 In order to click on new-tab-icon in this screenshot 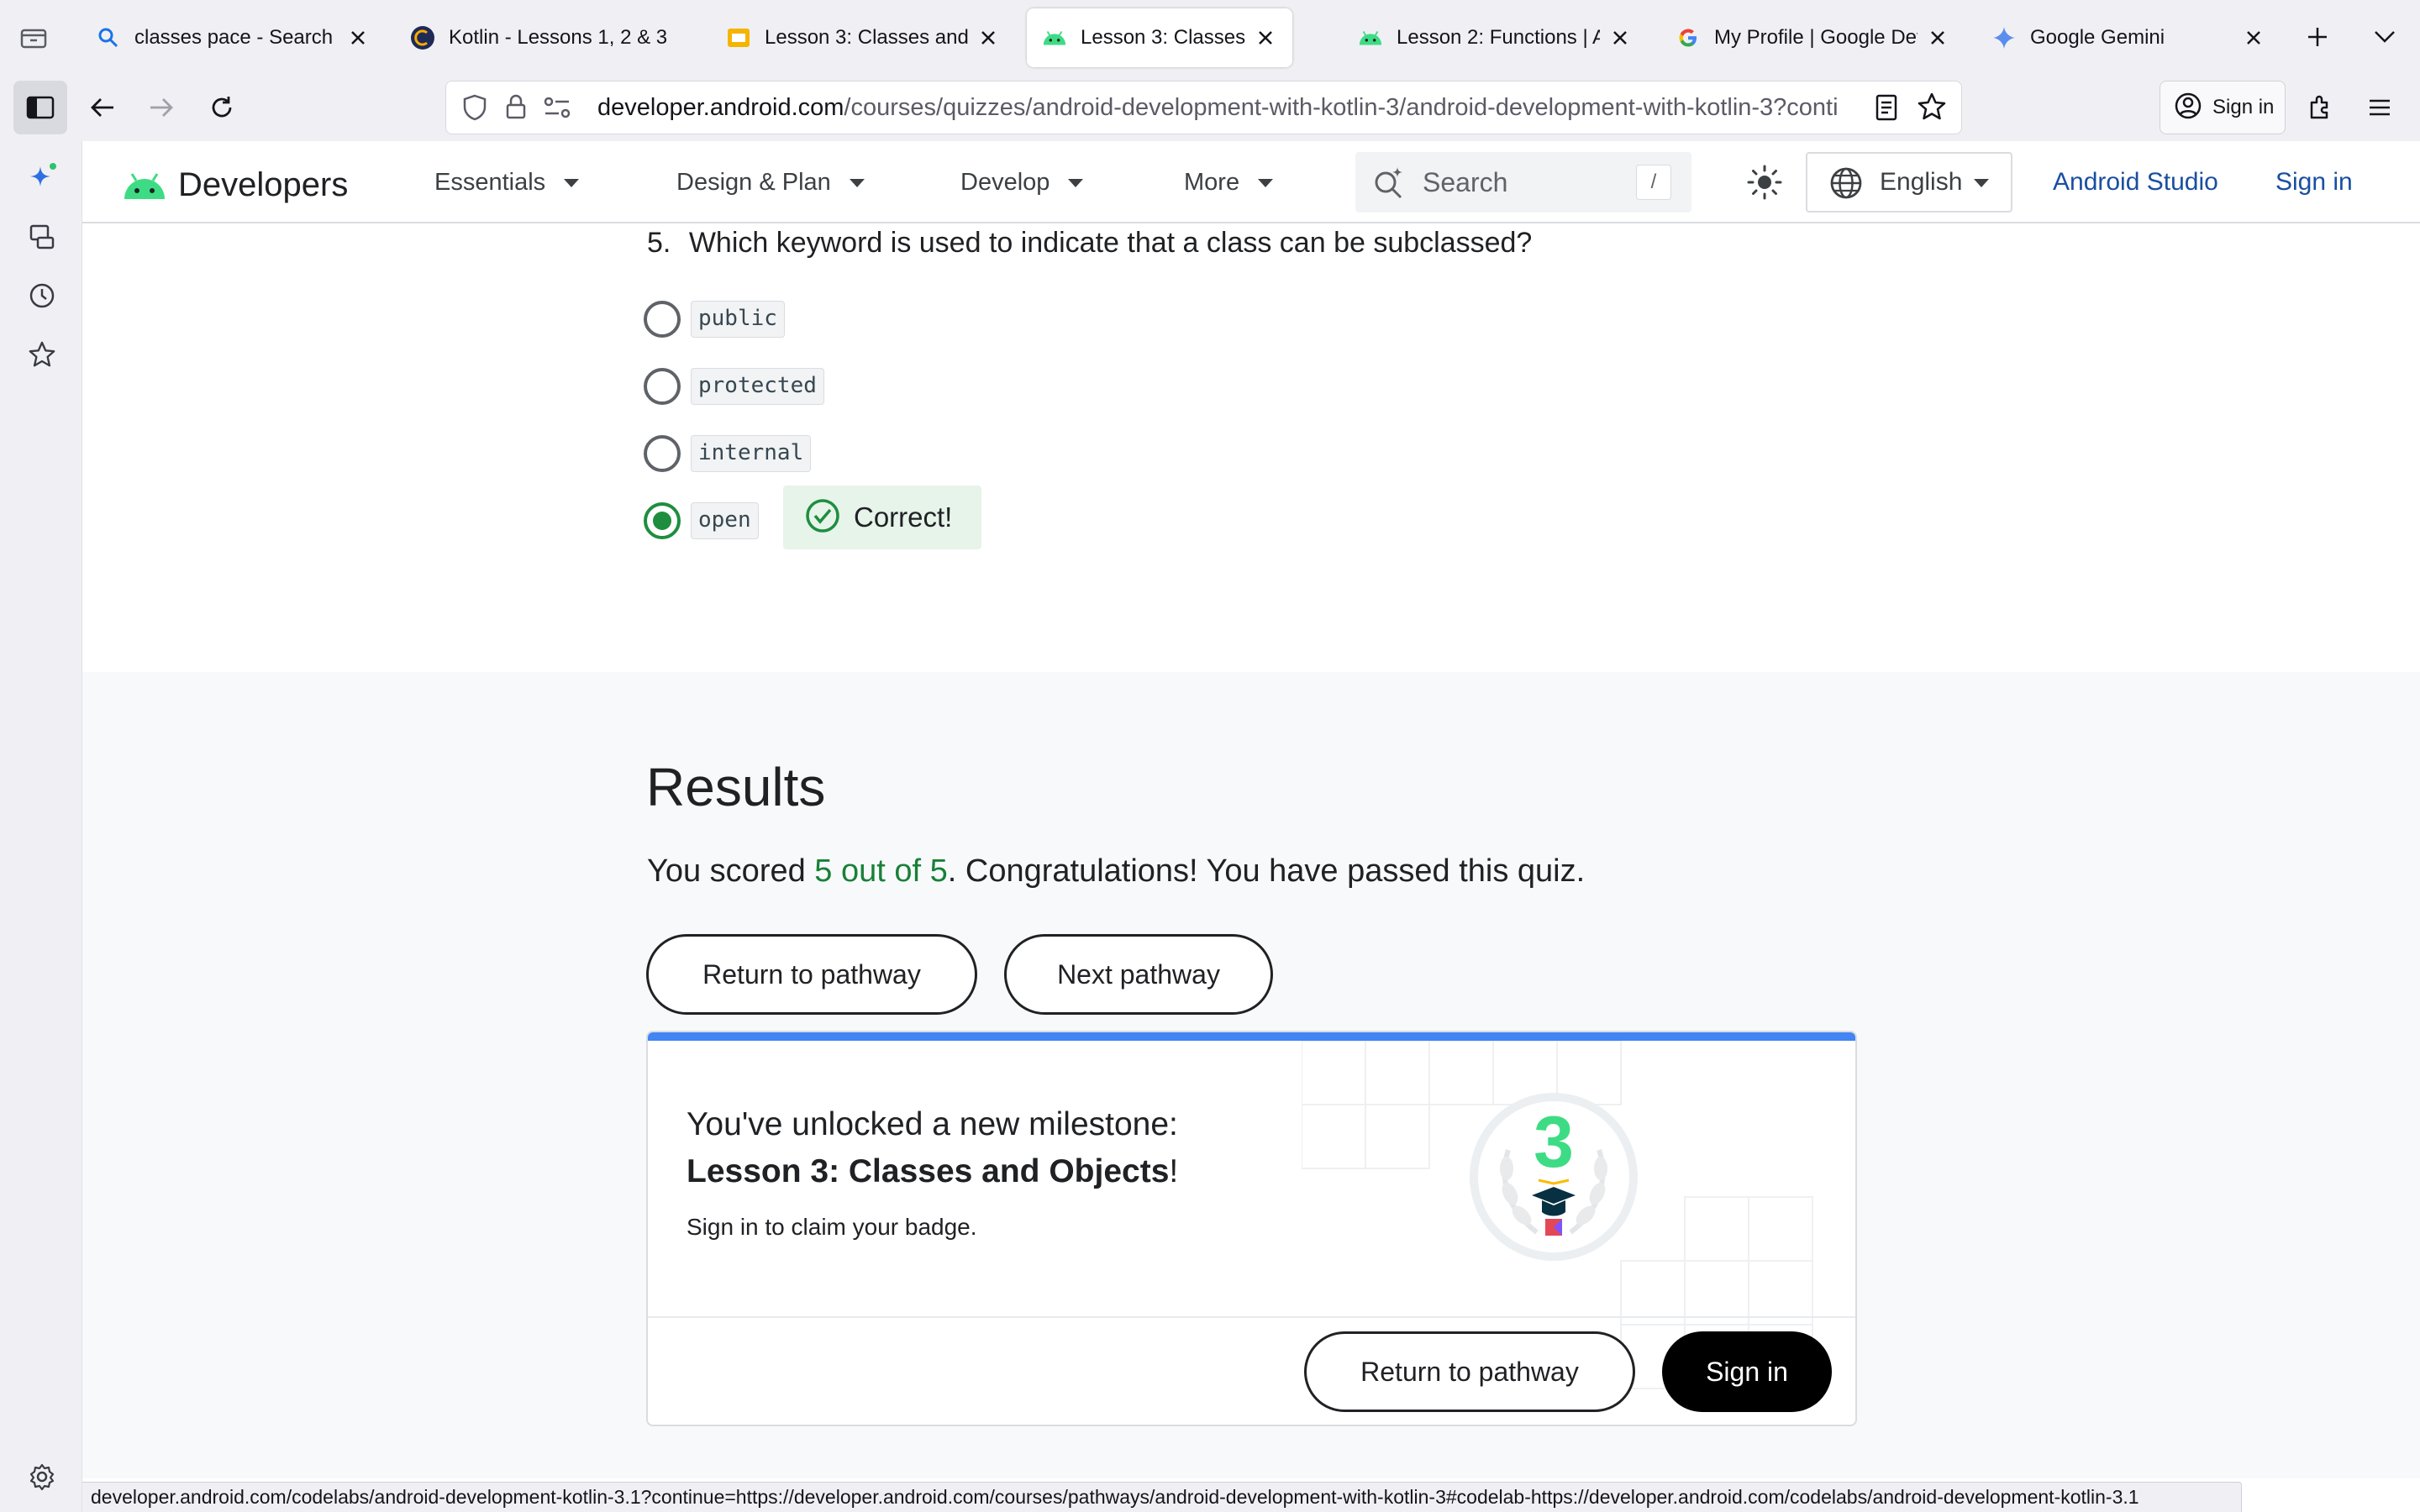, I will do `click(2317, 36)`.